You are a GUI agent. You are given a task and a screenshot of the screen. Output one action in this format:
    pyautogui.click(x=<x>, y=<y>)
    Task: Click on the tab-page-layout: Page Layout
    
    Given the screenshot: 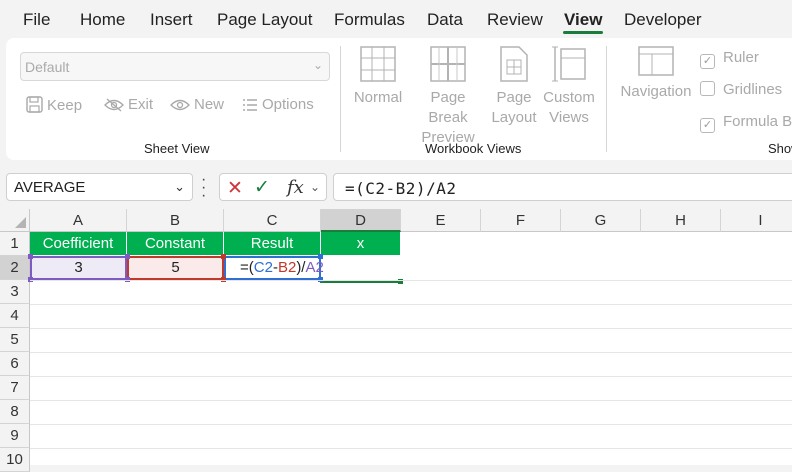 What is the action you would take?
    pyautogui.click(x=264, y=20)
    